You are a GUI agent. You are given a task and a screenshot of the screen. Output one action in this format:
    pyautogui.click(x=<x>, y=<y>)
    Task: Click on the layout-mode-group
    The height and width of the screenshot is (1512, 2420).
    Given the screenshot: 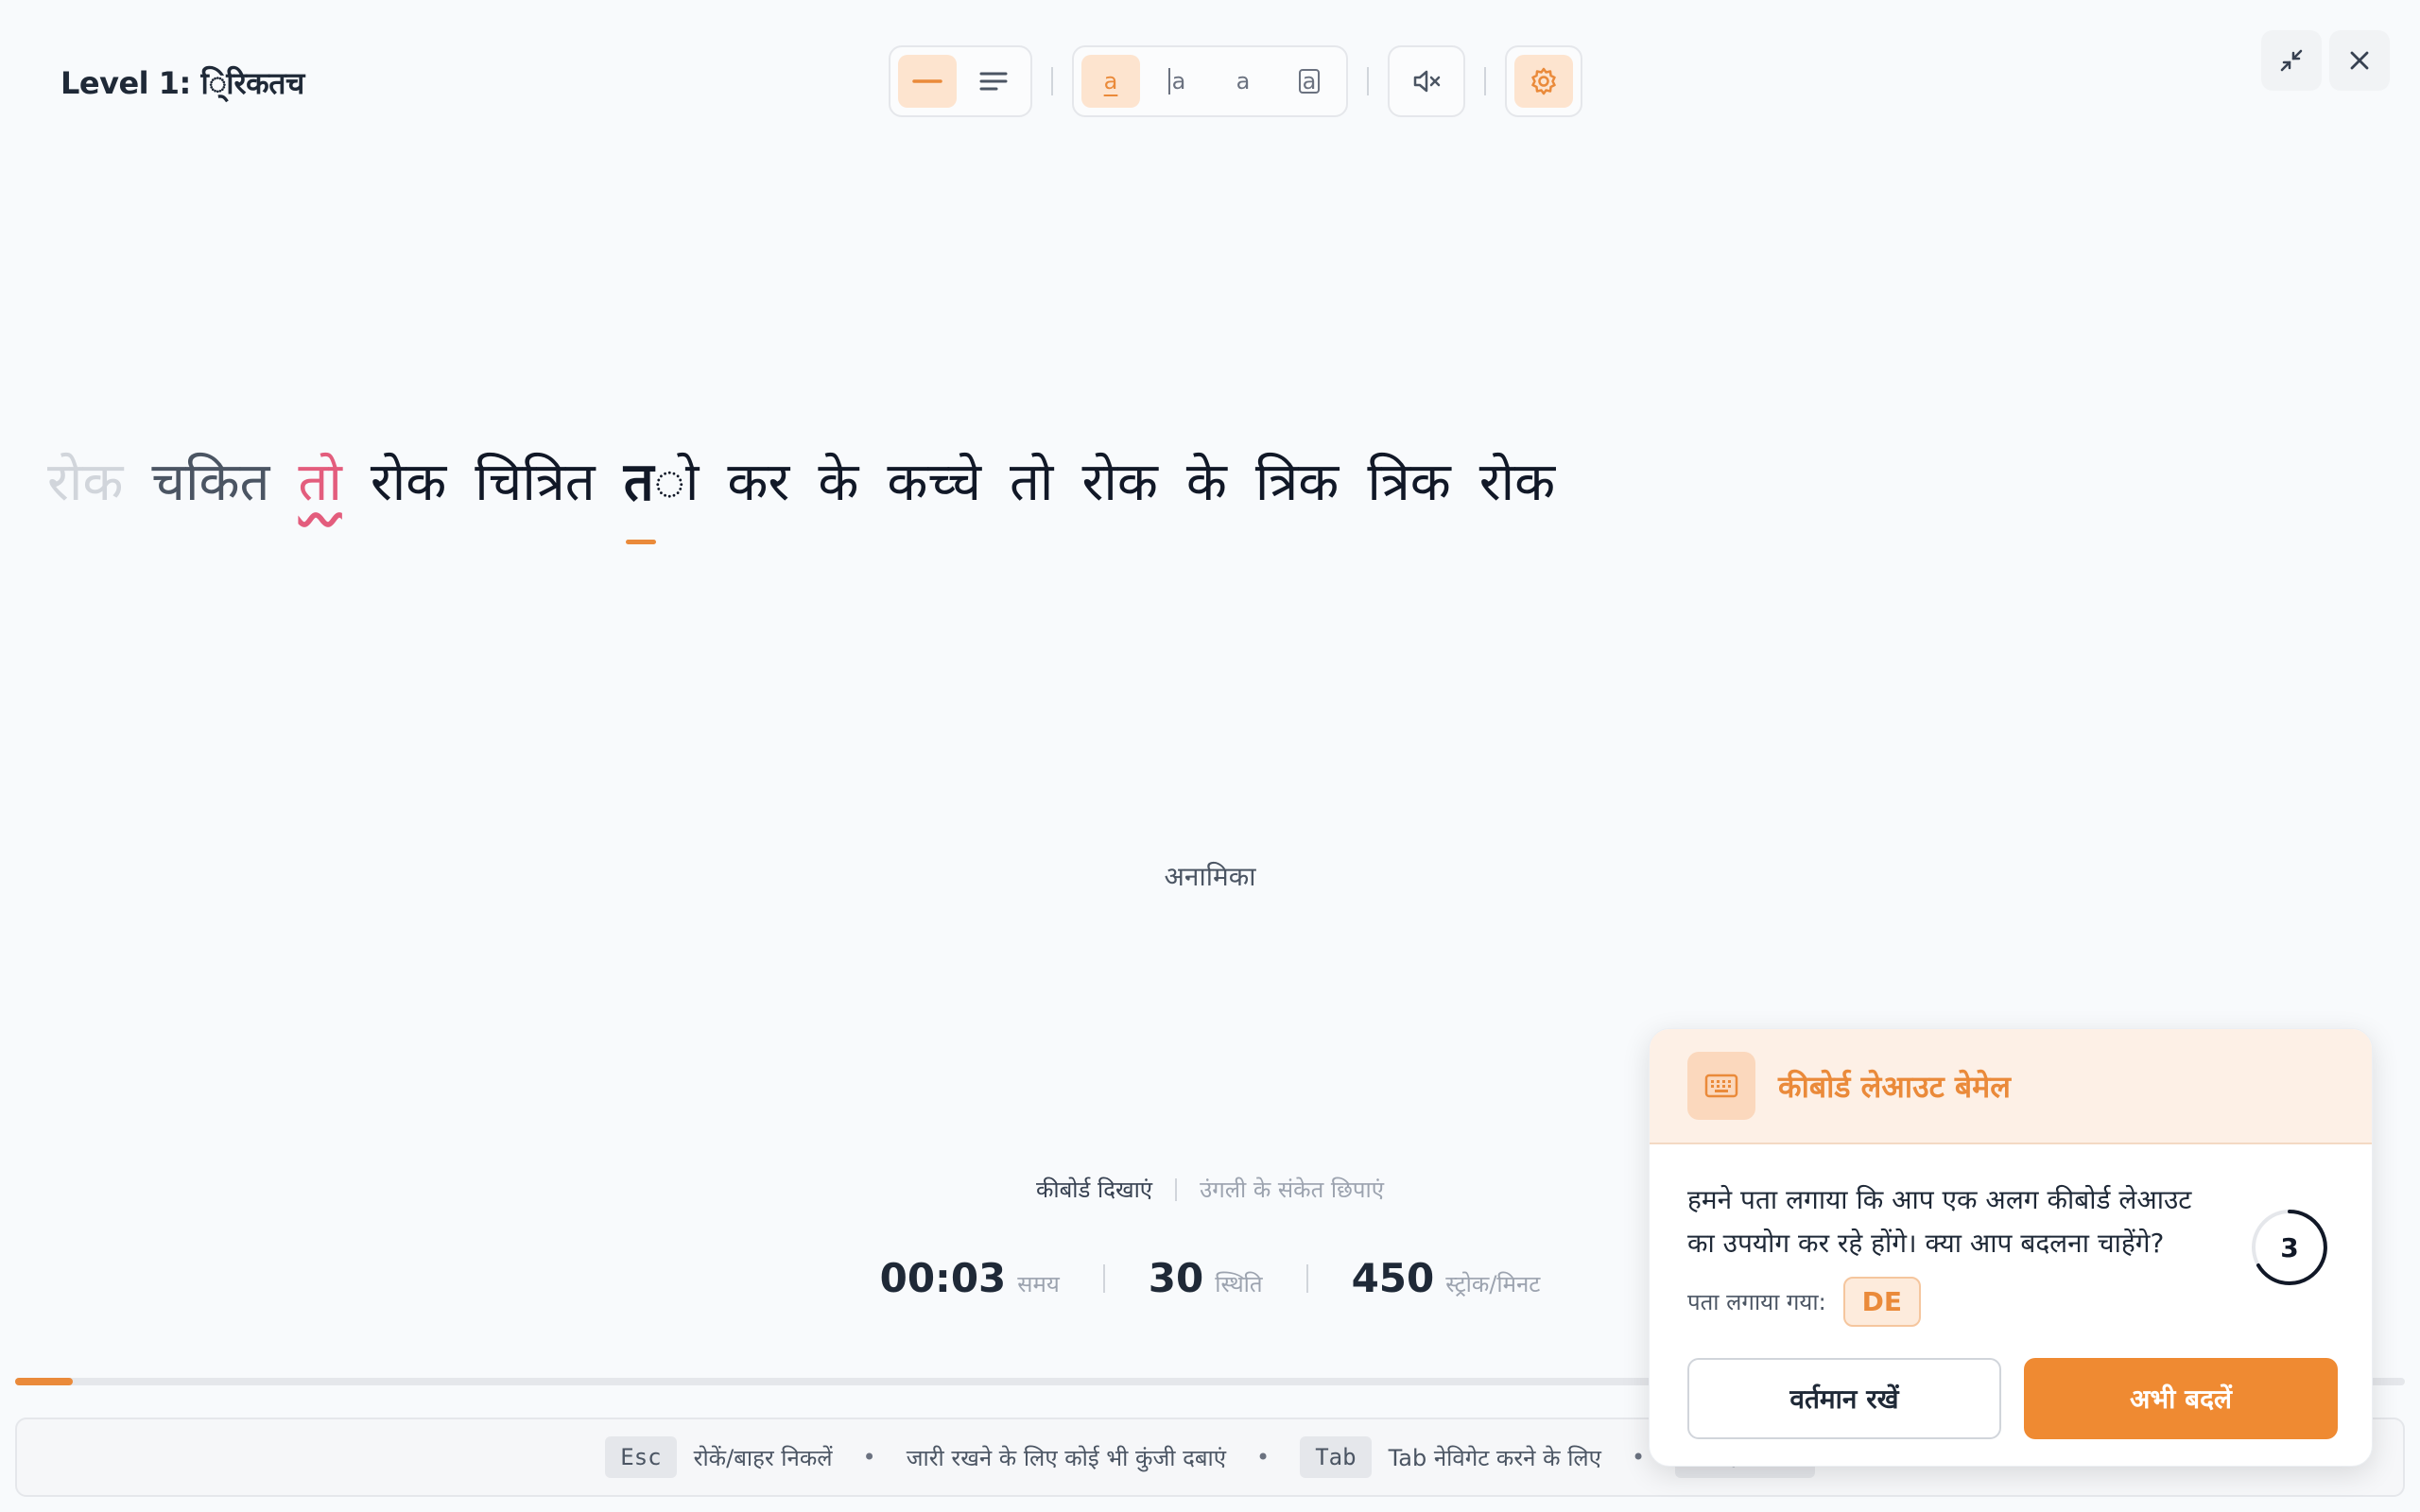 What is the action you would take?
    pyautogui.click(x=960, y=81)
    